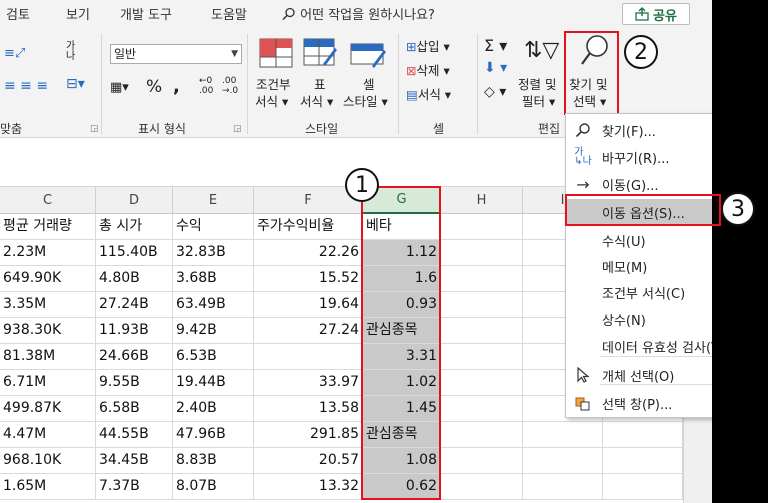  Describe the element at coordinates (641, 52) in the screenshot. I see `badge-two: 2` at that location.